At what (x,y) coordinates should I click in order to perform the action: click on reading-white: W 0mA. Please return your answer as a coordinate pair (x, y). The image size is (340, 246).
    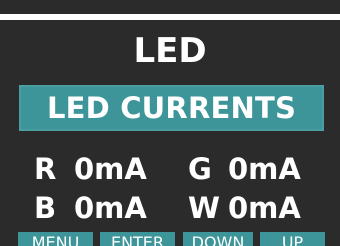
    Looking at the image, I should click on (244, 208).